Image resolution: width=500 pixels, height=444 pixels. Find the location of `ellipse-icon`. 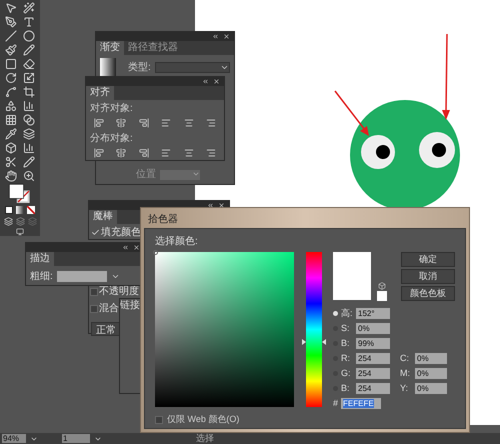

ellipse-icon is located at coordinates (29, 36).